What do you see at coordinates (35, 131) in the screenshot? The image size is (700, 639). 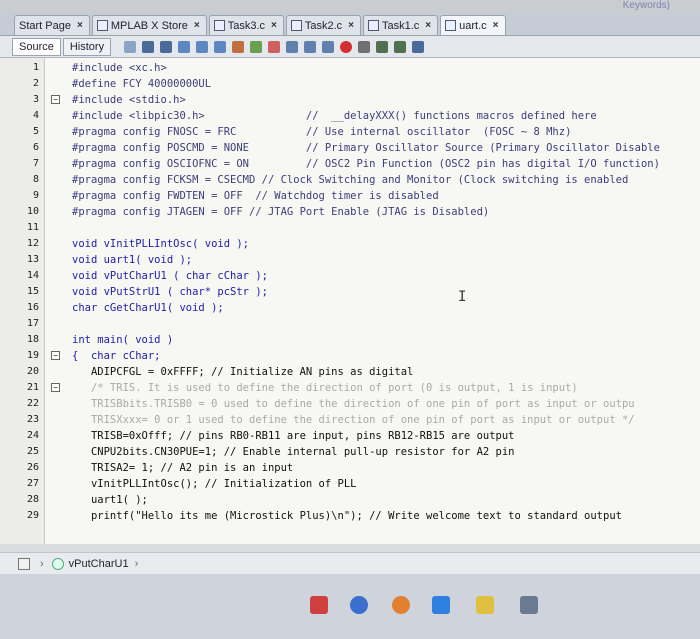 I see `line-number: 5` at bounding box center [35, 131].